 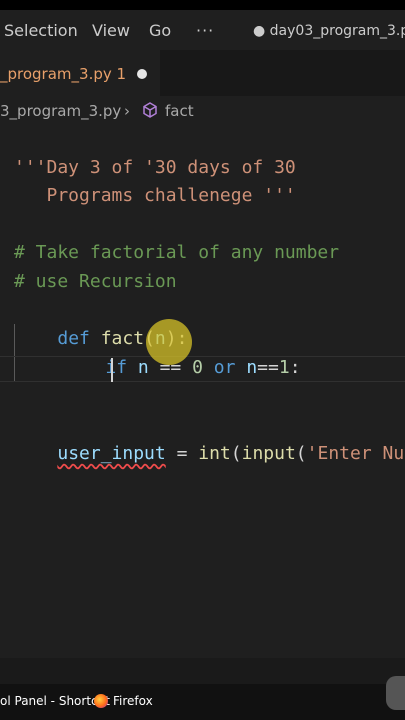 What do you see at coordinates (111, 30) in the screenshot?
I see `menu-view: View` at bounding box center [111, 30].